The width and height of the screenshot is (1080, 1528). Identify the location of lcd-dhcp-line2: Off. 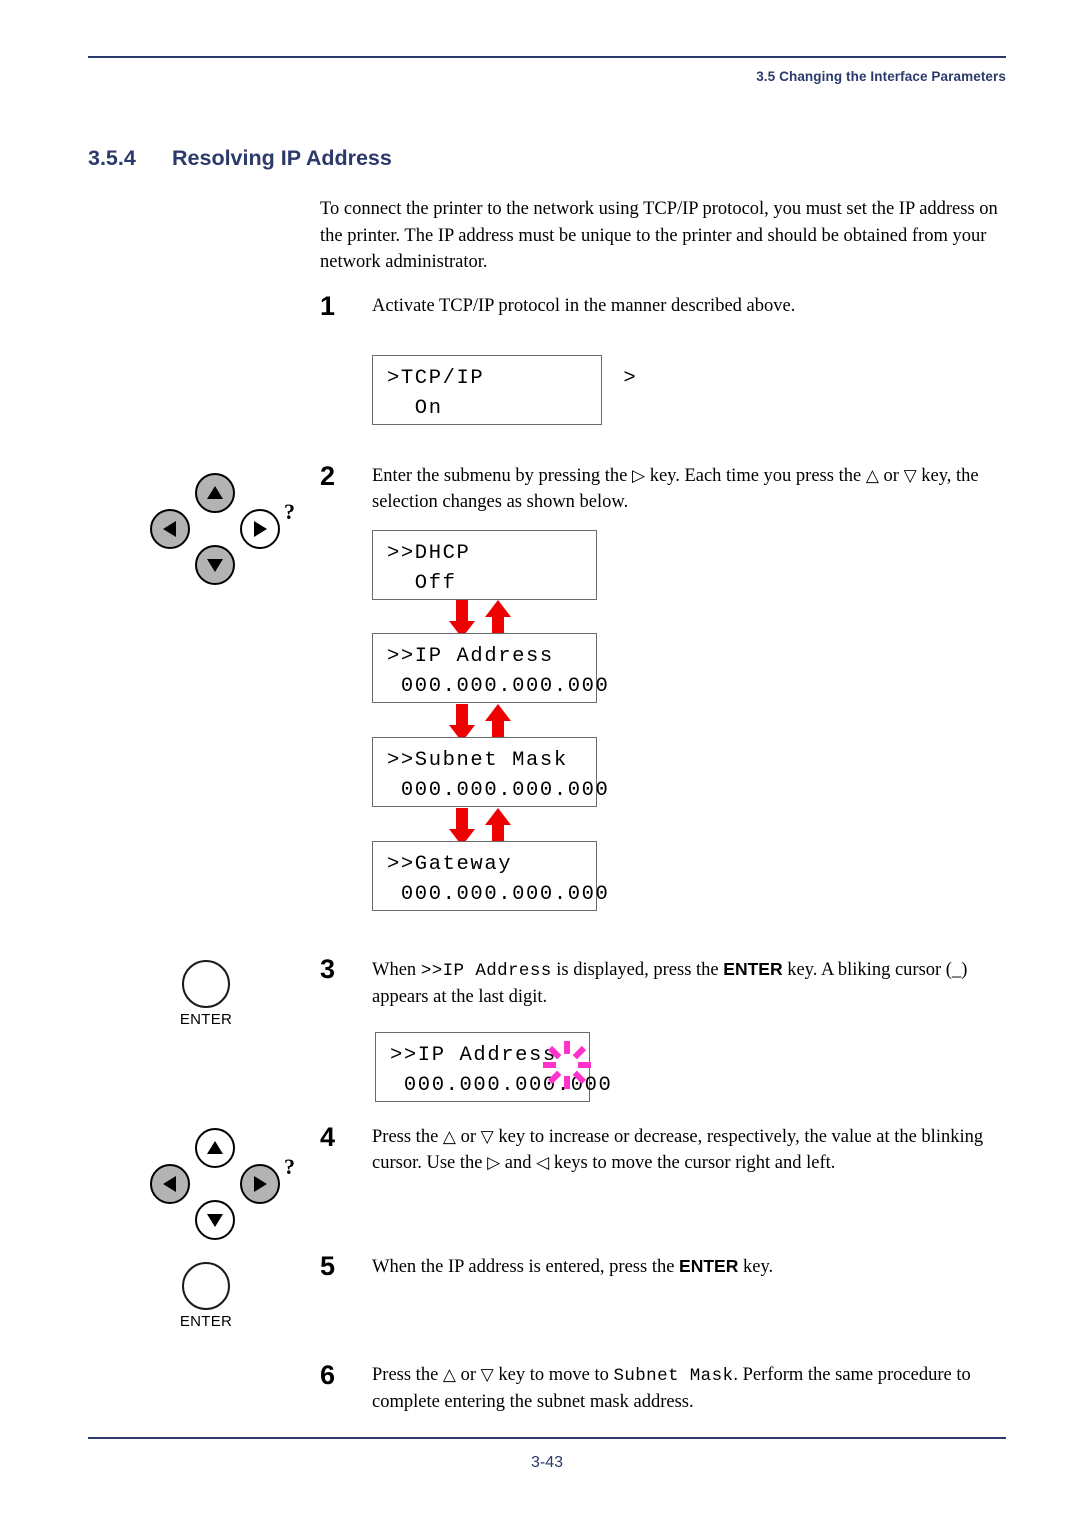
(422, 583).